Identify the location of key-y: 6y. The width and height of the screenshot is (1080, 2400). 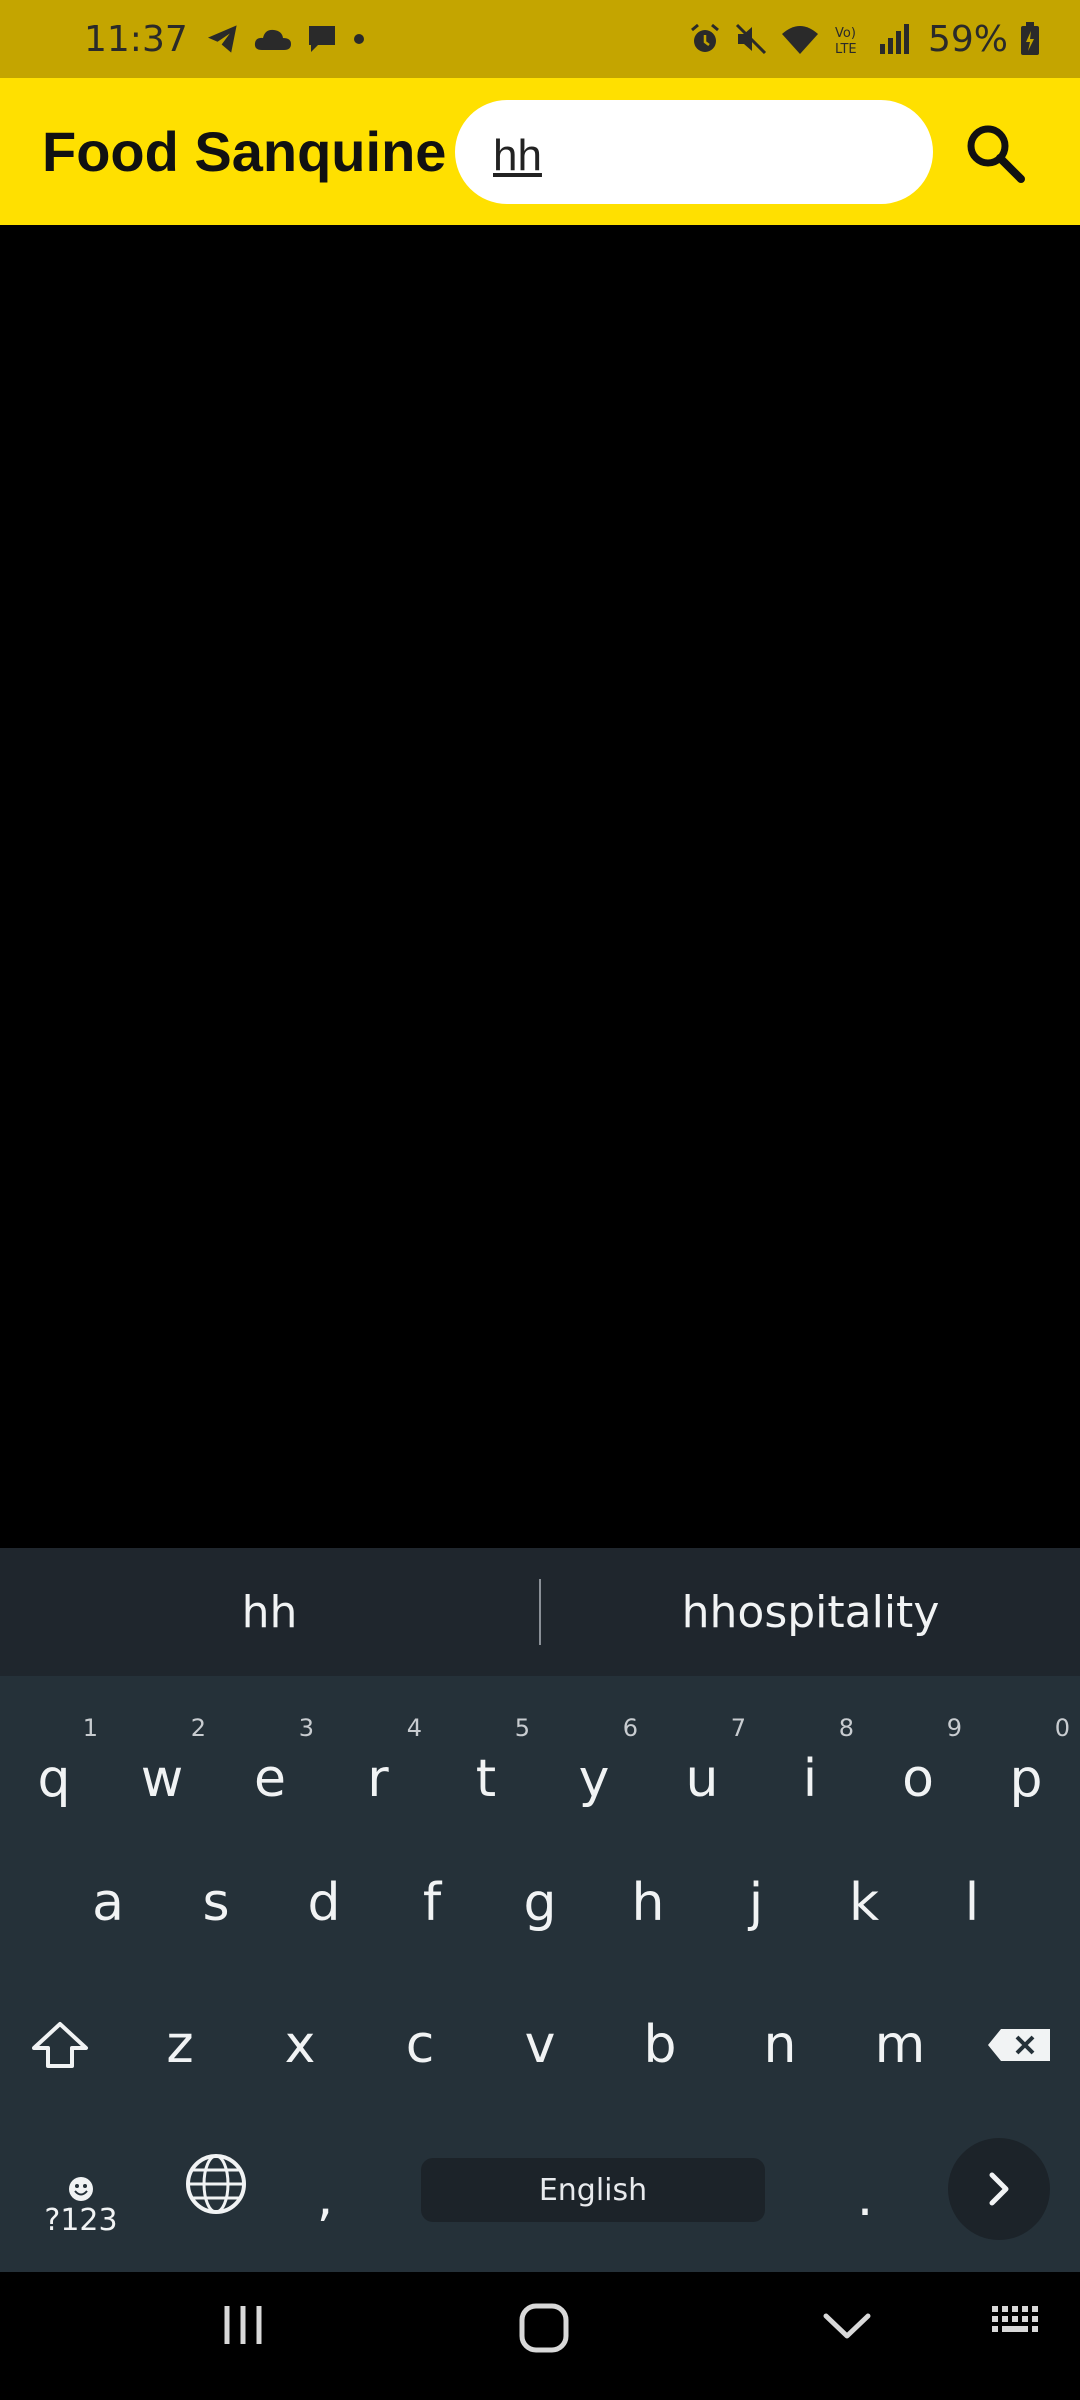
(594, 1769).